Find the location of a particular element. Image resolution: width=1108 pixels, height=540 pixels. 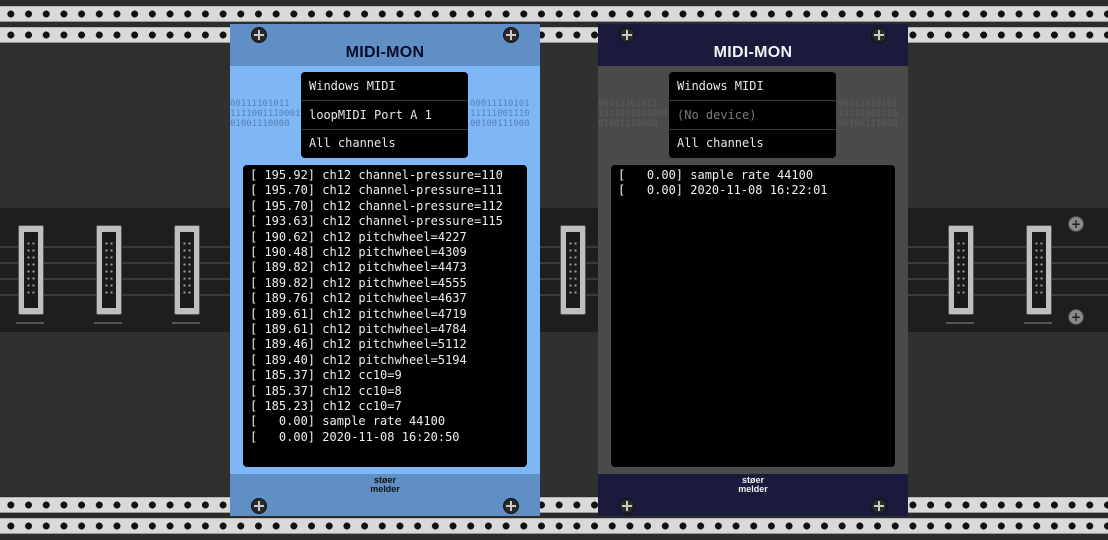

device-select: loopMIDI Port A 1 is located at coordinates (384, 115).